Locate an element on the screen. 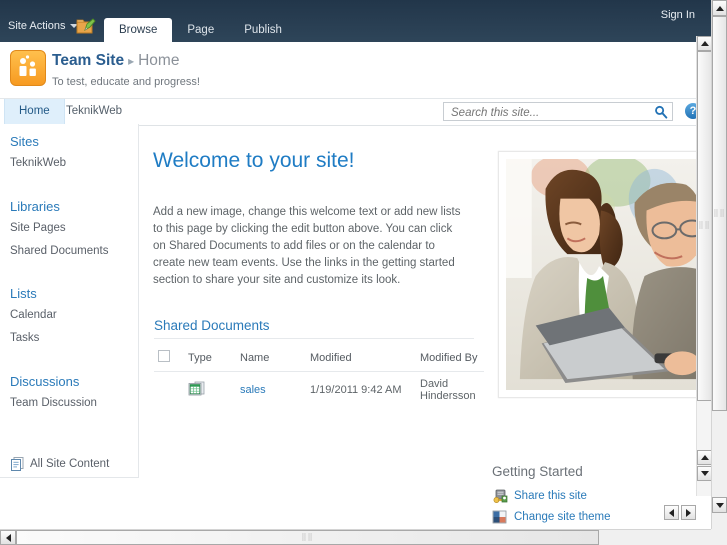  getting-started-title: Getting Started is located at coordinates (537, 471).